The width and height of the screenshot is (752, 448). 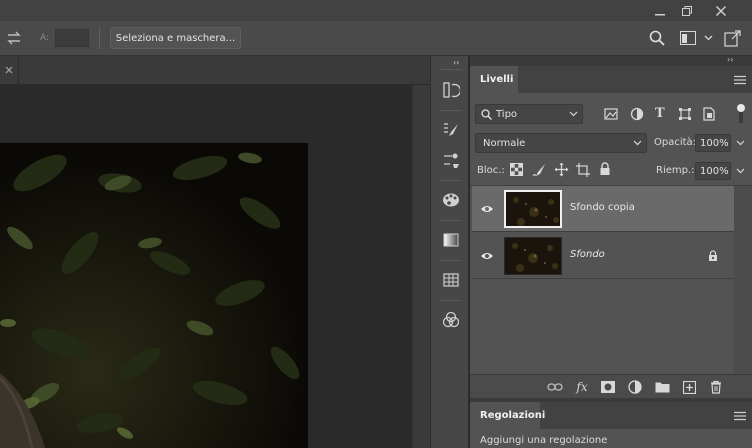 I want to click on divider, so click(x=99, y=38).